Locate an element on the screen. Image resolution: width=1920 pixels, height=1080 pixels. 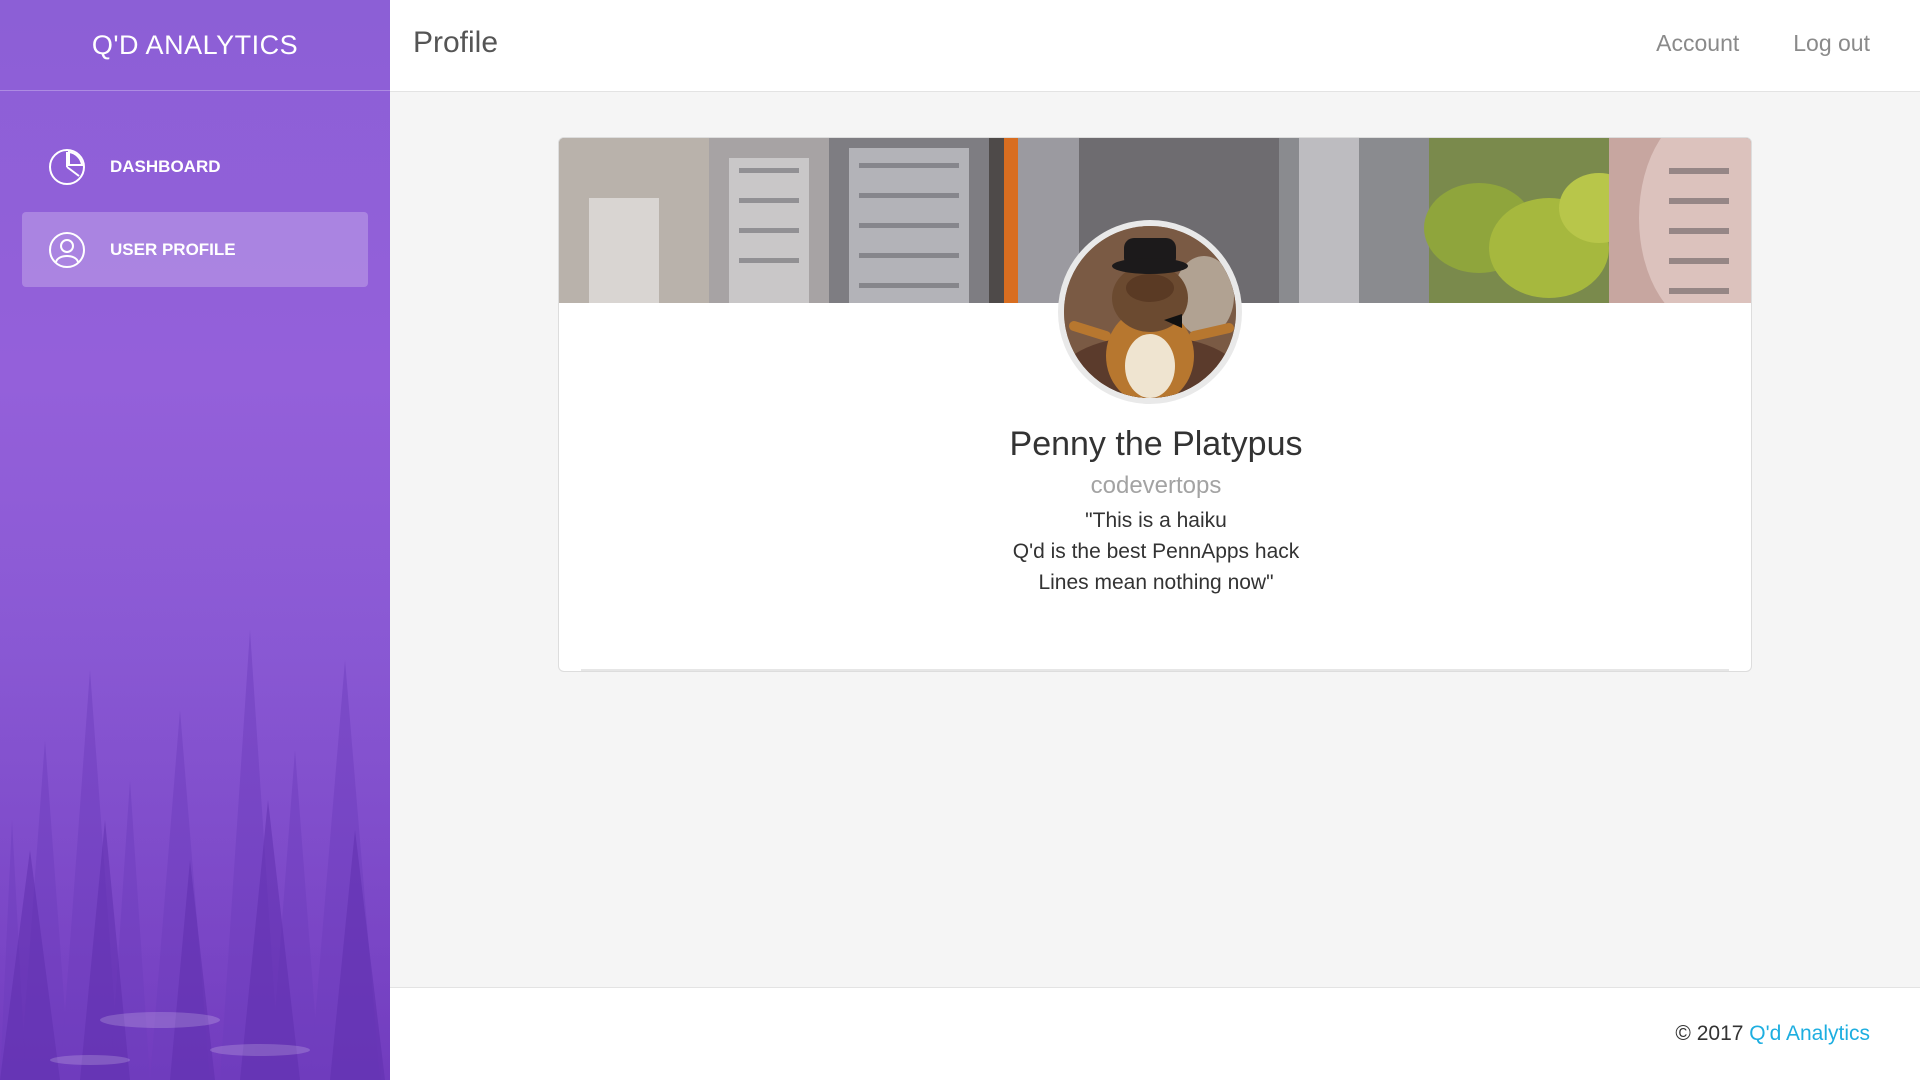
account-link: Account is located at coordinates (1697, 43).